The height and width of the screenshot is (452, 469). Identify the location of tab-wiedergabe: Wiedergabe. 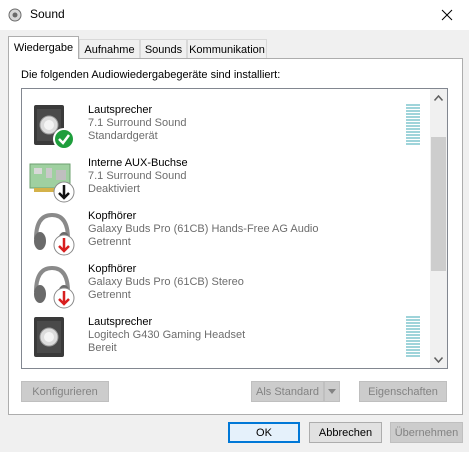
(43, 47).